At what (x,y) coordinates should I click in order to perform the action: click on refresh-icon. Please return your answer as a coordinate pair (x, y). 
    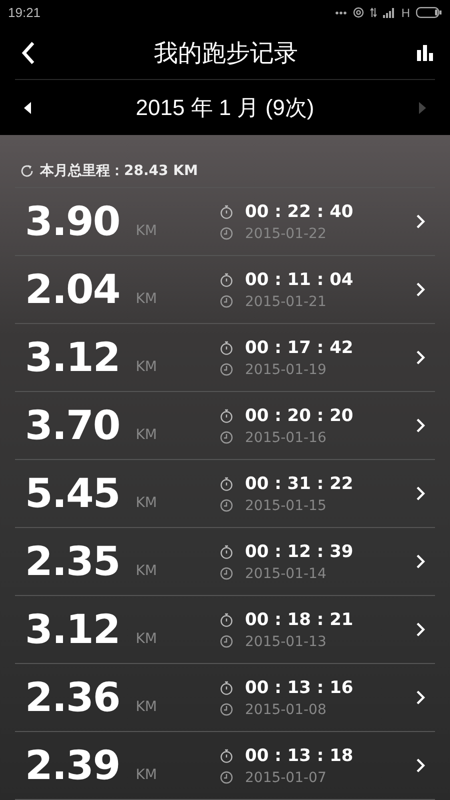
    Looking at the image, I should click on (27, 171).